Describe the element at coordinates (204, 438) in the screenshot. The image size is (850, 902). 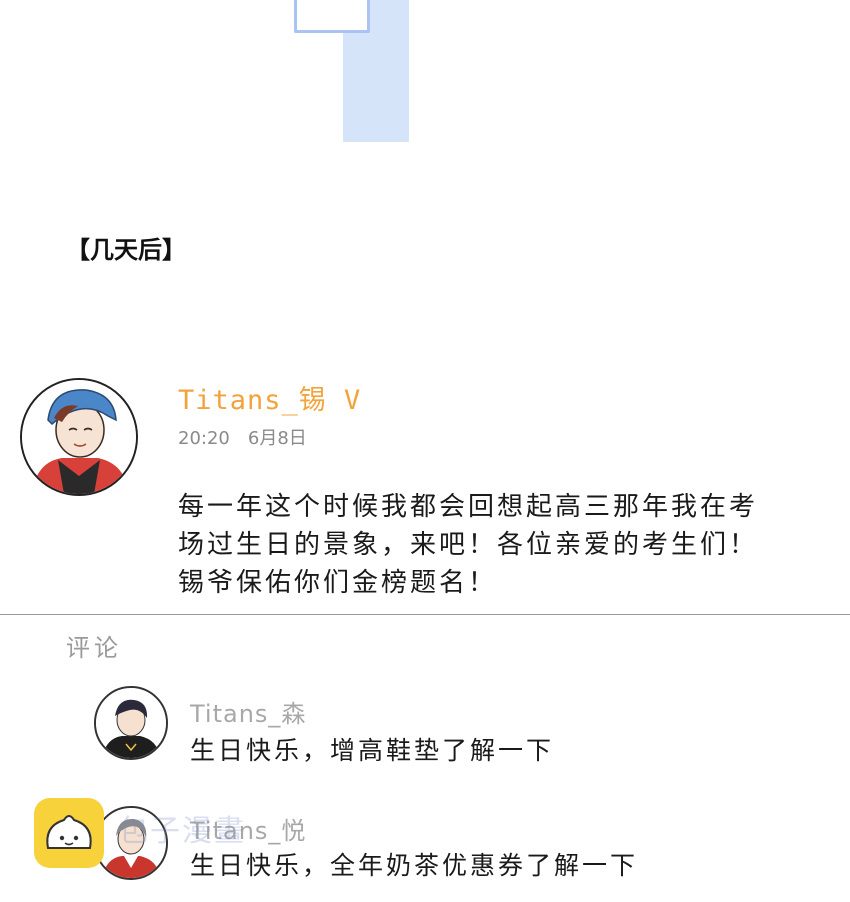
I see `post-time: 20:20` at that location.